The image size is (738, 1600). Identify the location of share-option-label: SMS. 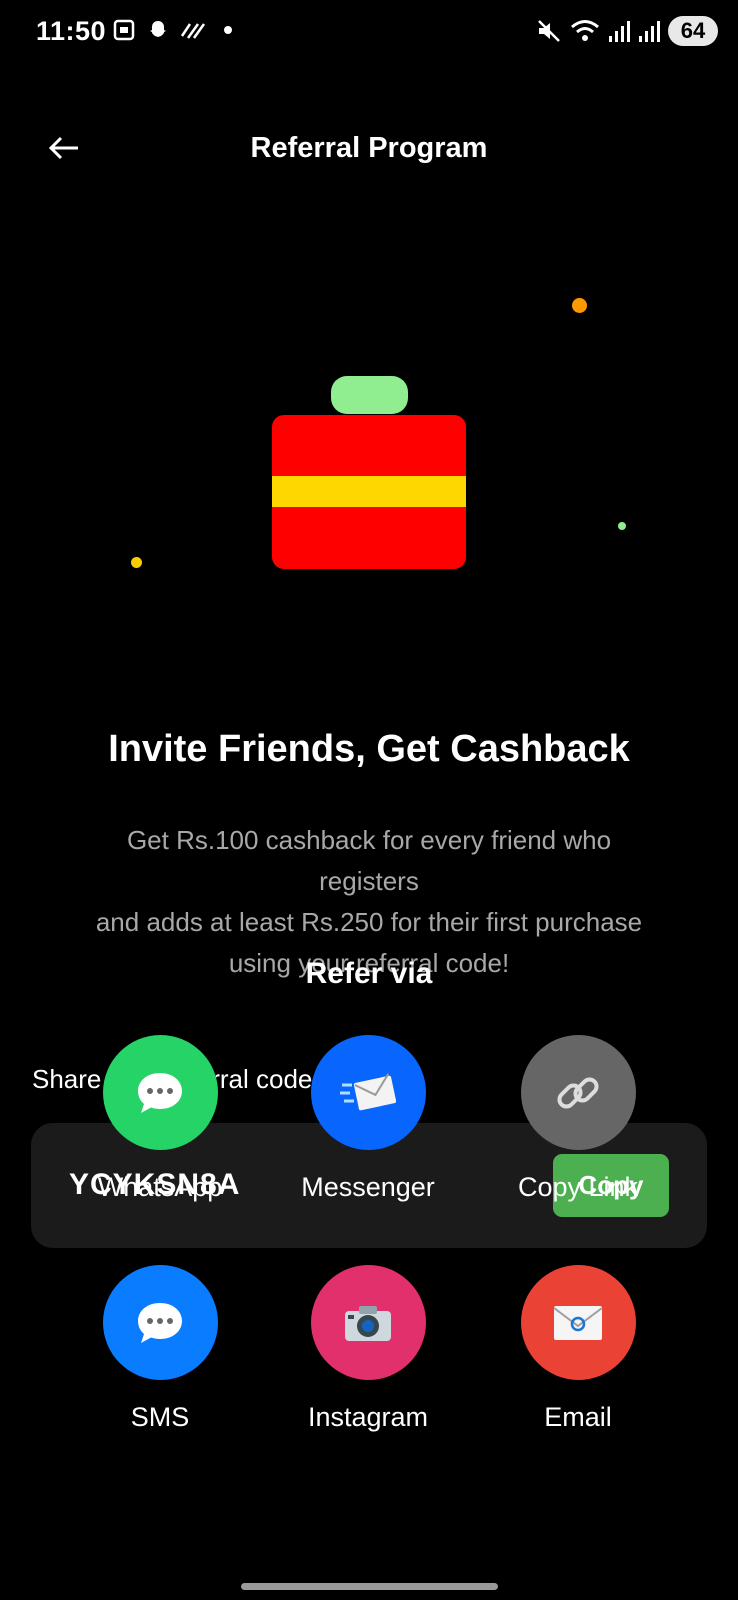
(160, 1417).